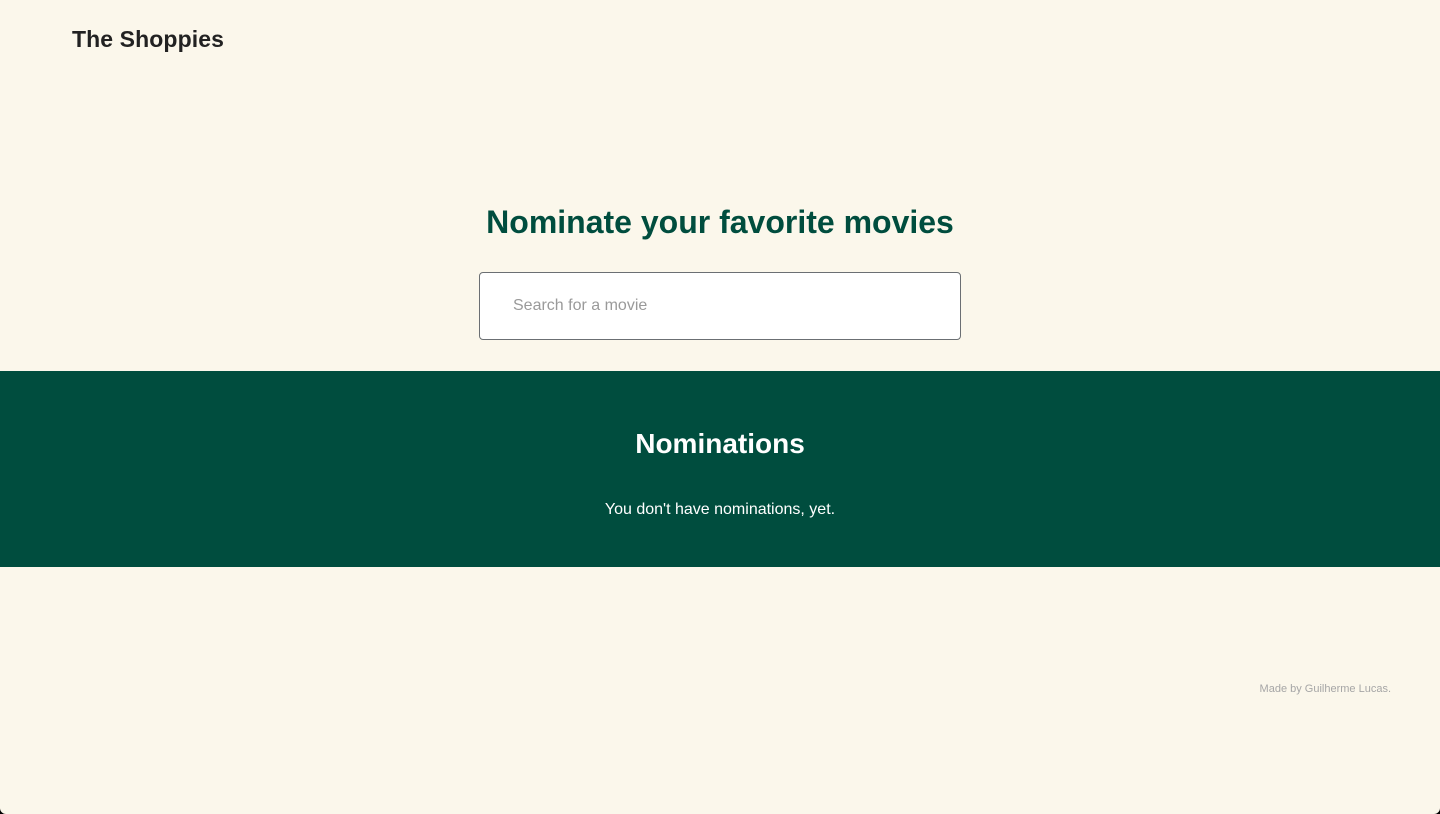 This screenshot has height=814, width=1440. Describe the element at coordinates (148, 39) in the screenshot. I see `brand-logo-text: The Shoppies` at that location.